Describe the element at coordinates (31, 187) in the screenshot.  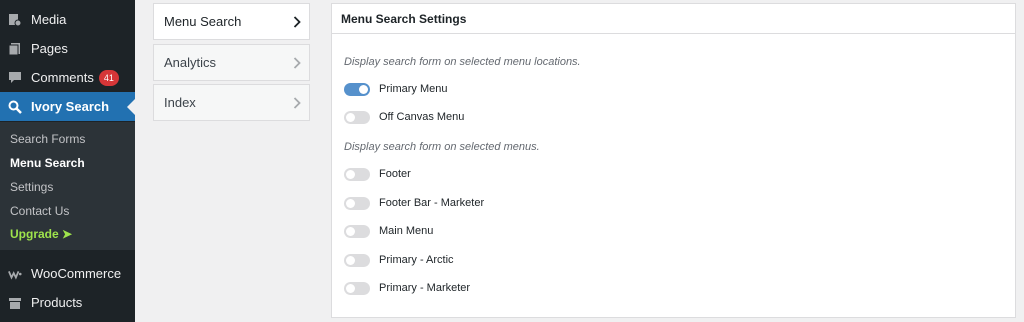
I see `submenu-settings: Settings` at that location.